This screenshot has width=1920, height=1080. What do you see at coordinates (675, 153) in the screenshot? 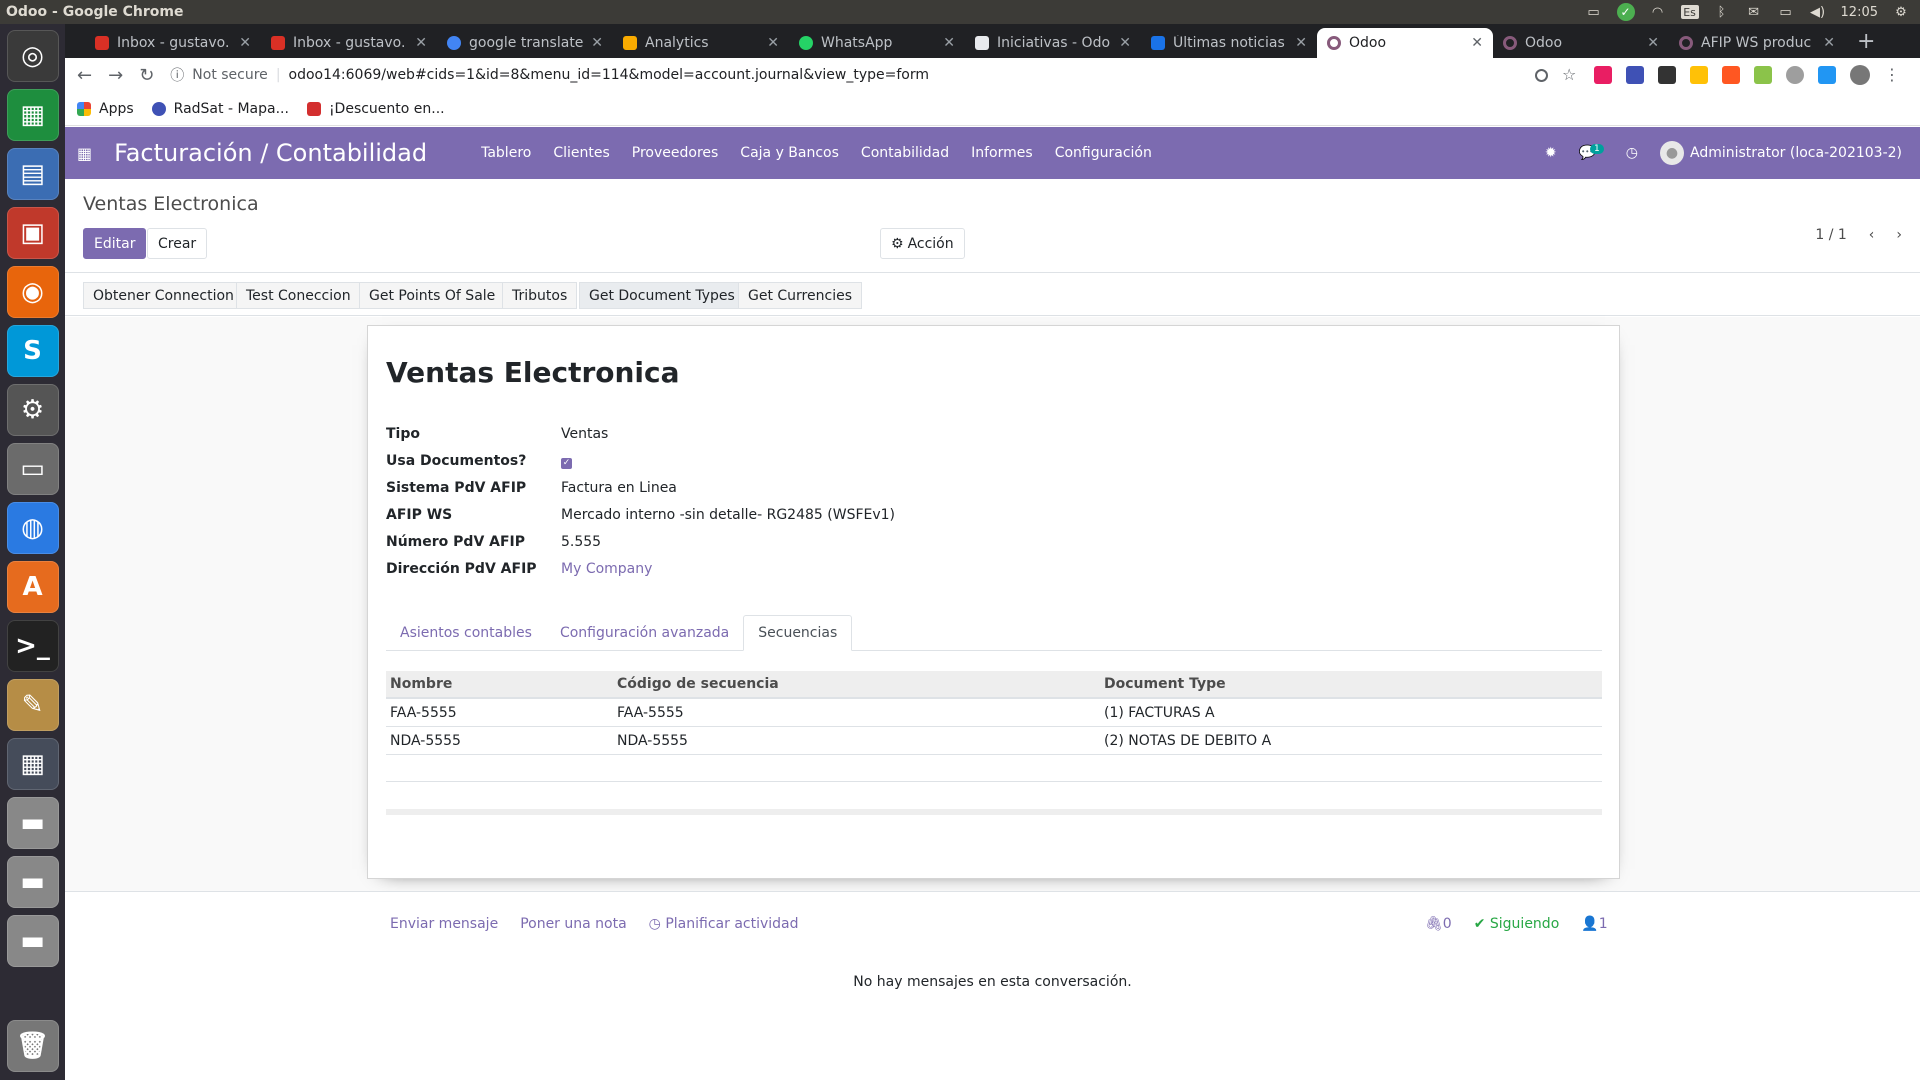
I see `menu-proveedores: Proveedores` at bounding box center [675, 153].